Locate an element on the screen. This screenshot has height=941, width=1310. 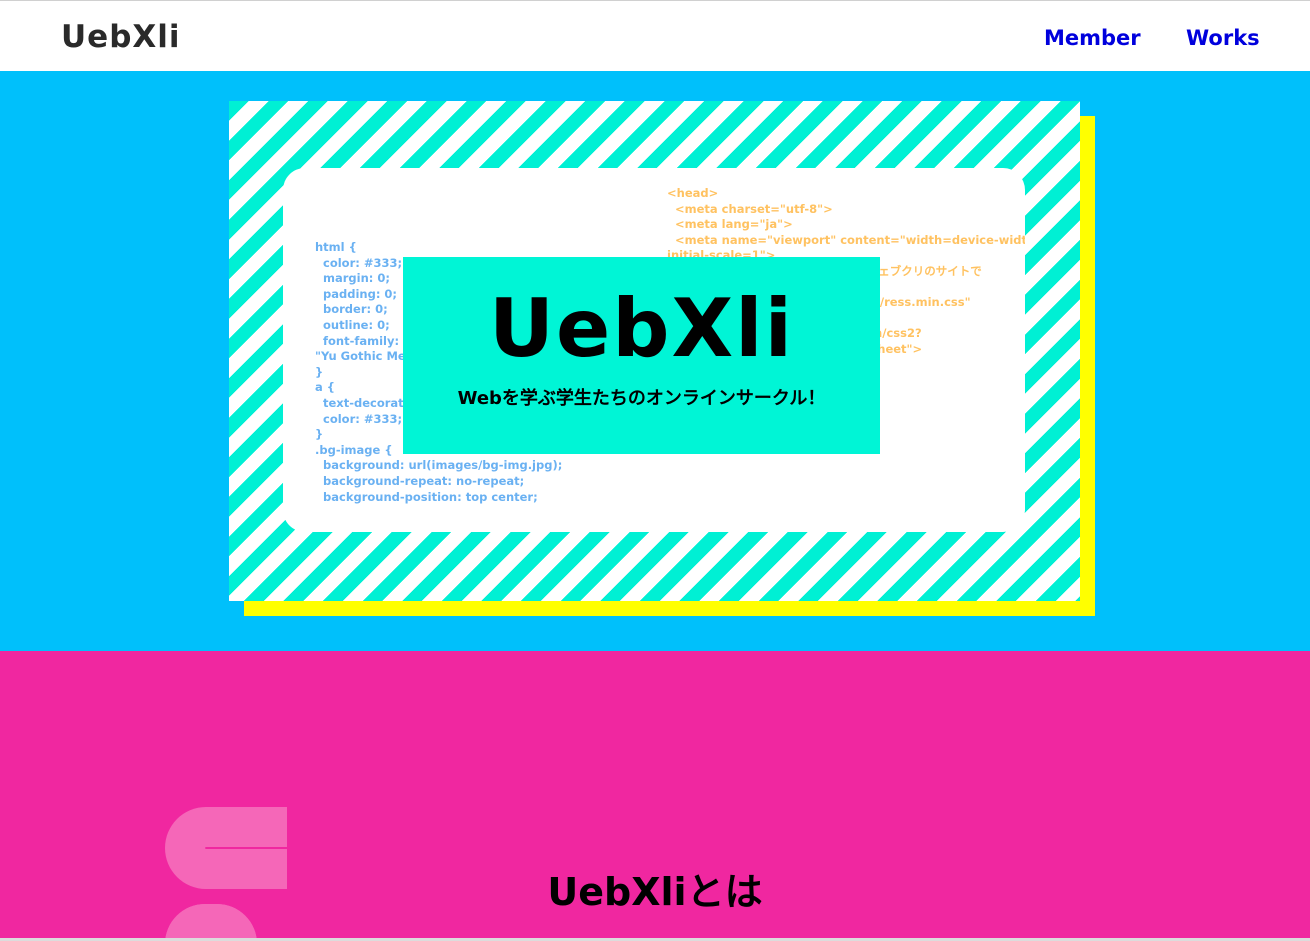
nav-link-member: Member is located at coordinates (1092, 38).